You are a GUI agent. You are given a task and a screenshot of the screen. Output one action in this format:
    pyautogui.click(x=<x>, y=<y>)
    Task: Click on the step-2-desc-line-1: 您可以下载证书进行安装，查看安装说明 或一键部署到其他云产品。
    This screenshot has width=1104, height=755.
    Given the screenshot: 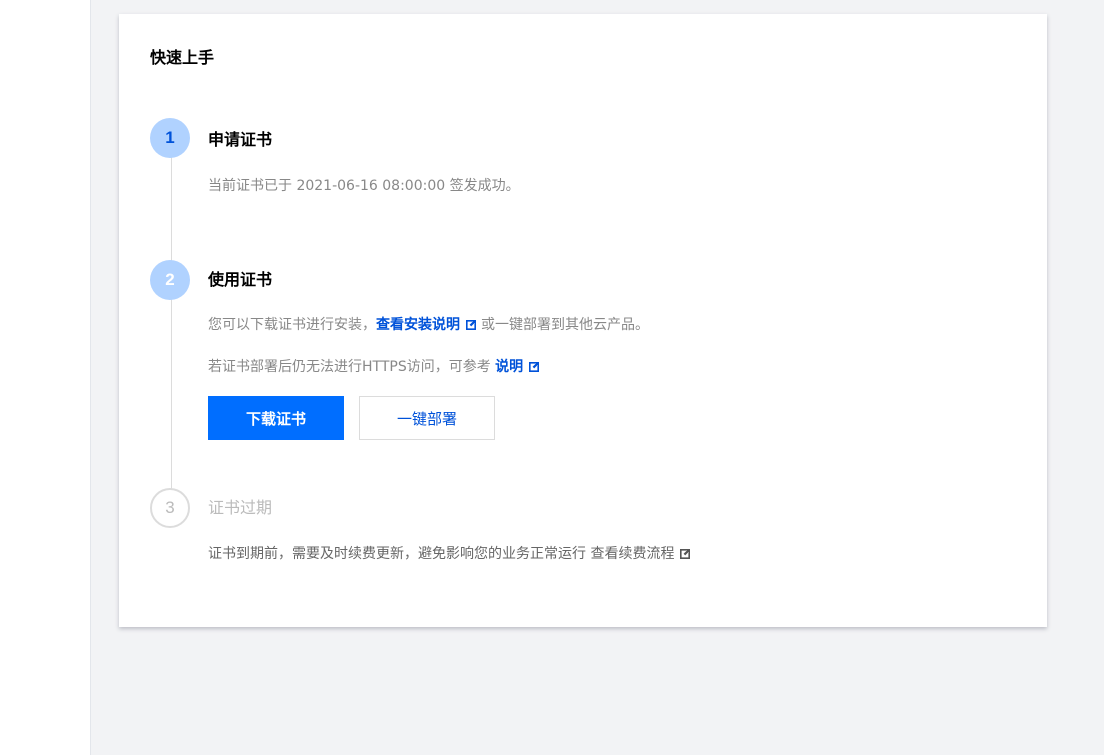 What is the action you would take?
    pyautogui.click(x=428, y=326)
    